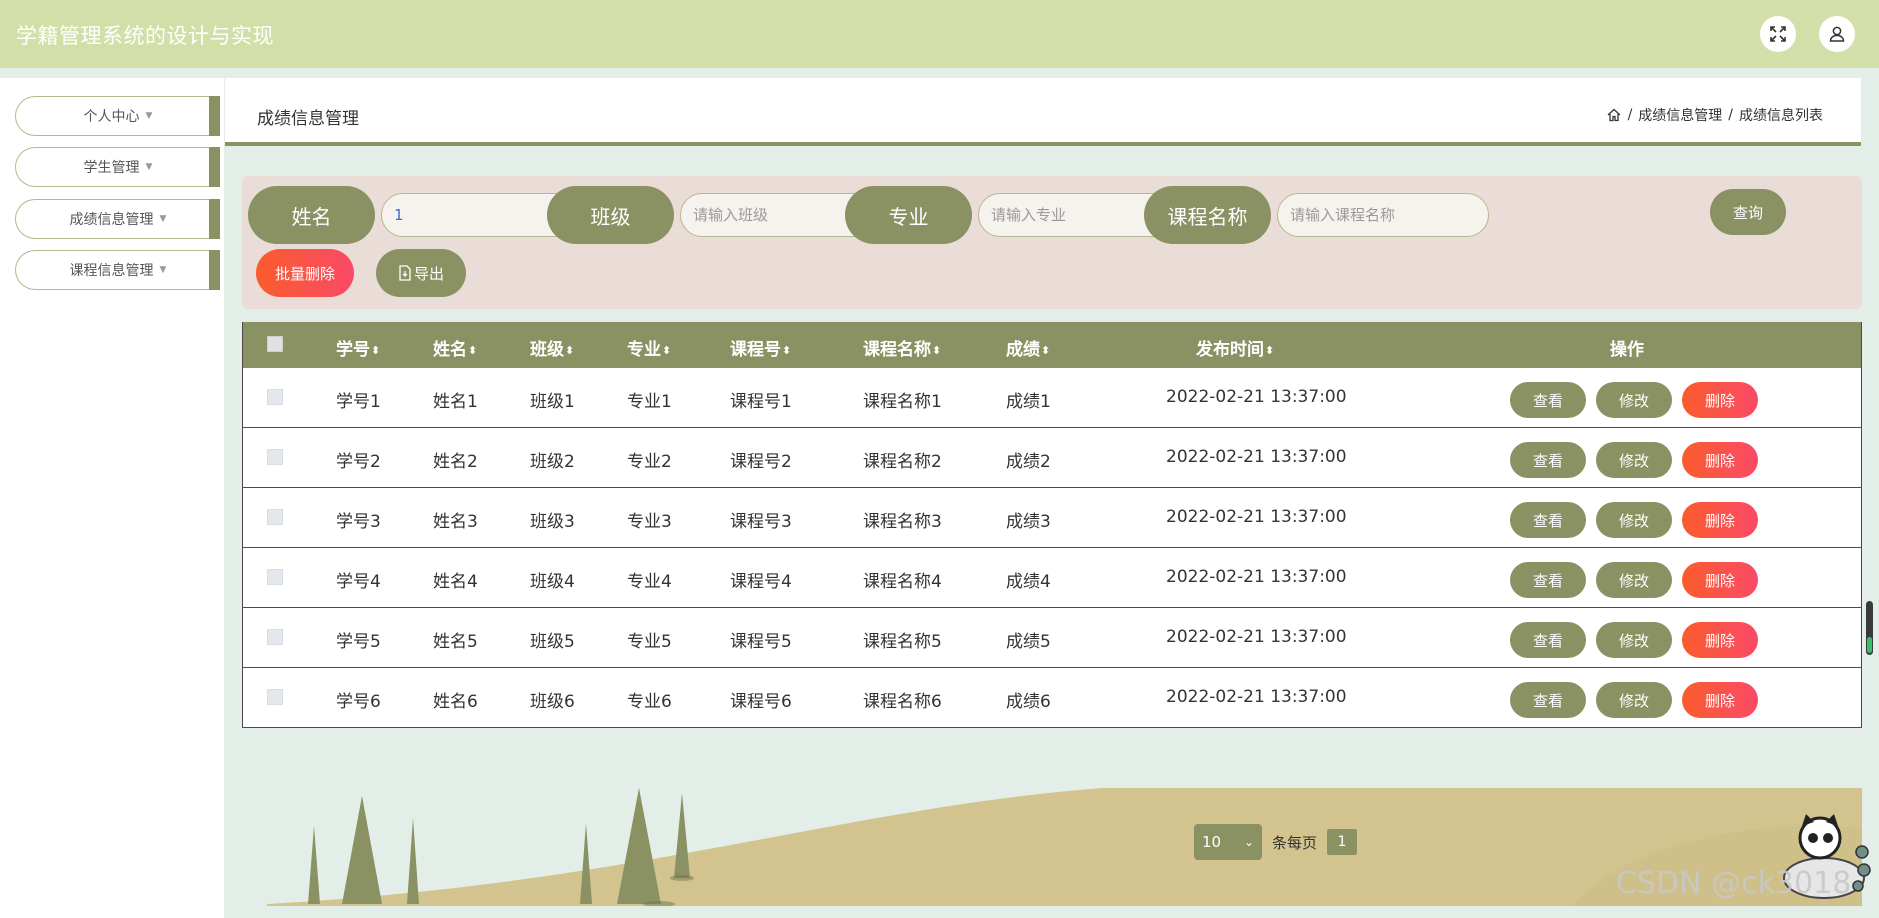  I want to click on cell-score: 成绩2, so click(1028, 462).